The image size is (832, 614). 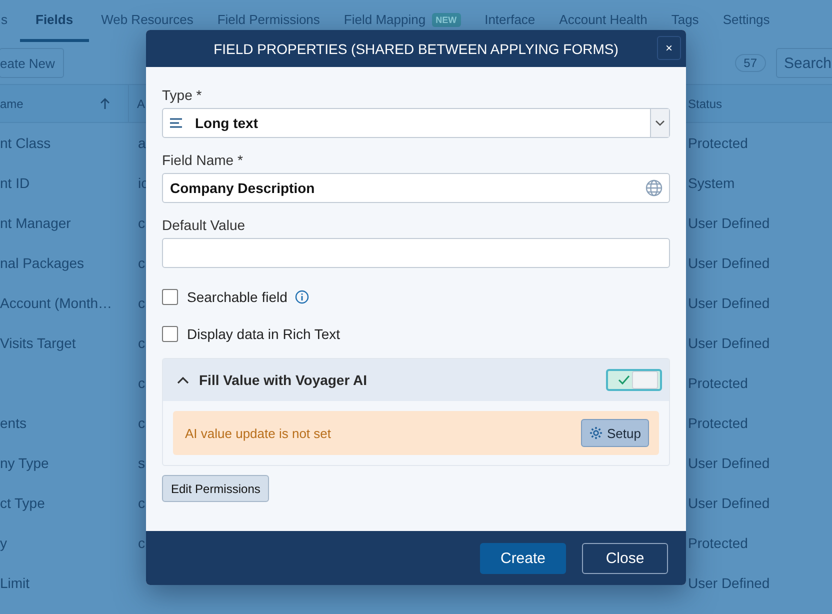 I want to click on tab-label: Account Health, so click(x=603, y=19).